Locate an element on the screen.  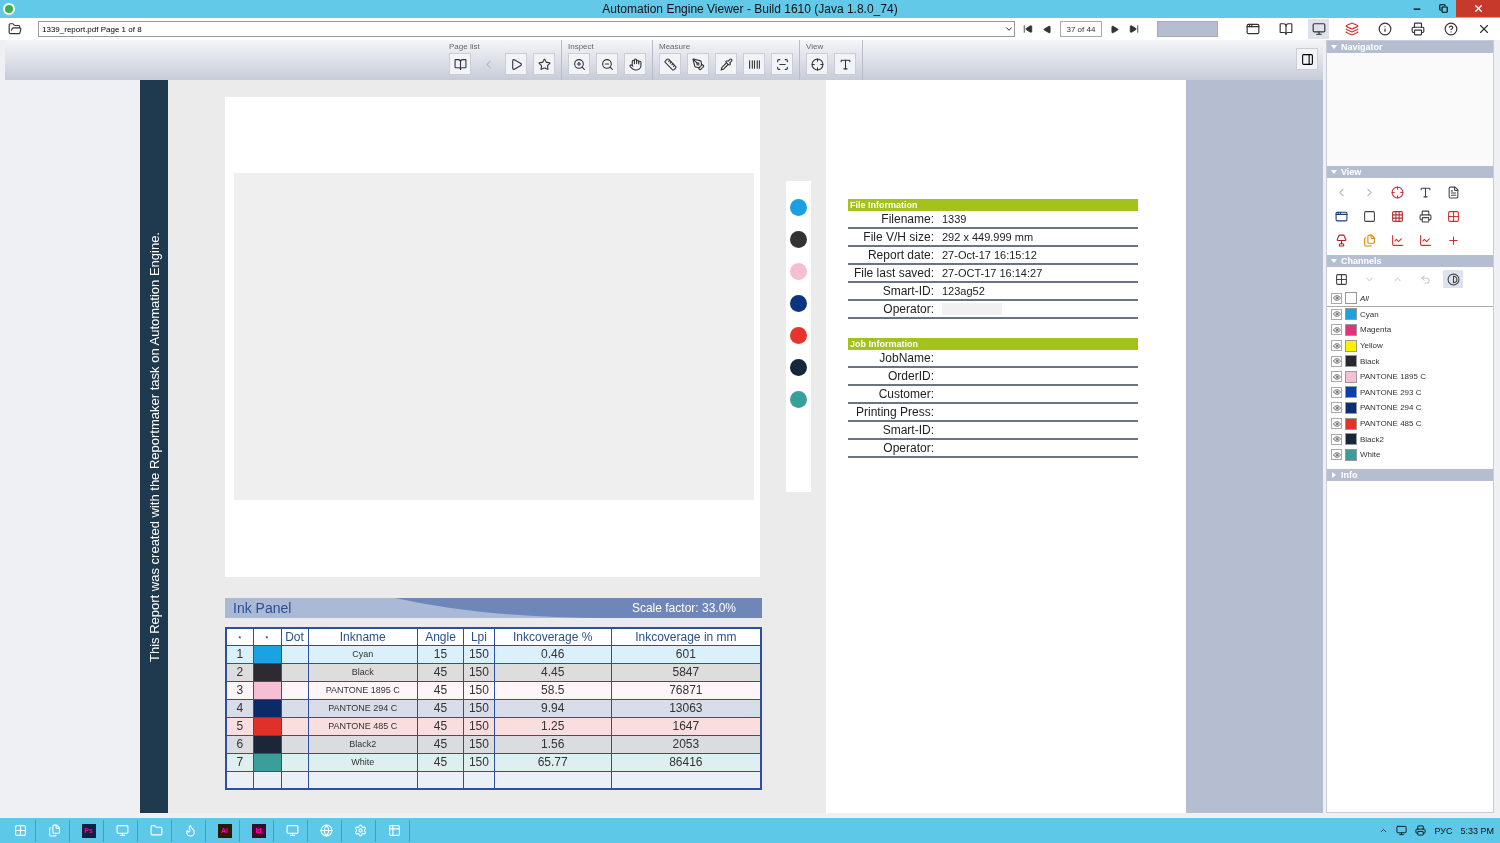
close-icon is located at coordinates (1478, 8).